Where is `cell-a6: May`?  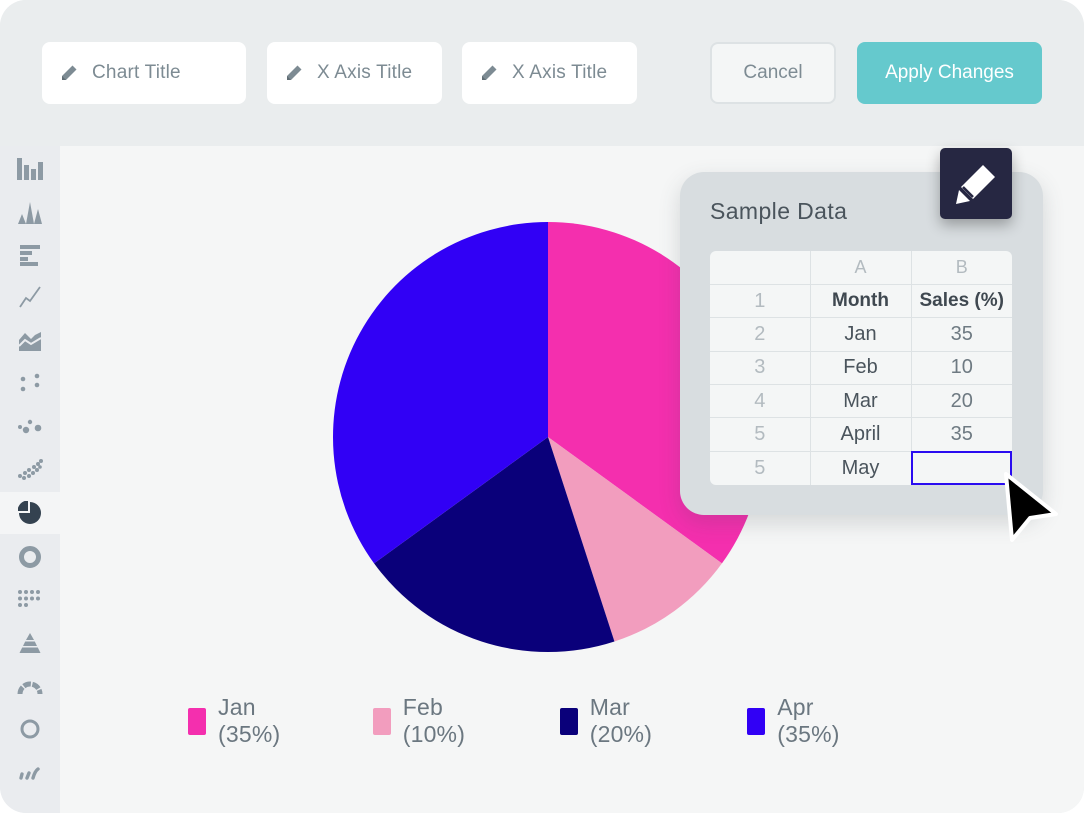
cell-a6: May is located at coordinates (861, 468).